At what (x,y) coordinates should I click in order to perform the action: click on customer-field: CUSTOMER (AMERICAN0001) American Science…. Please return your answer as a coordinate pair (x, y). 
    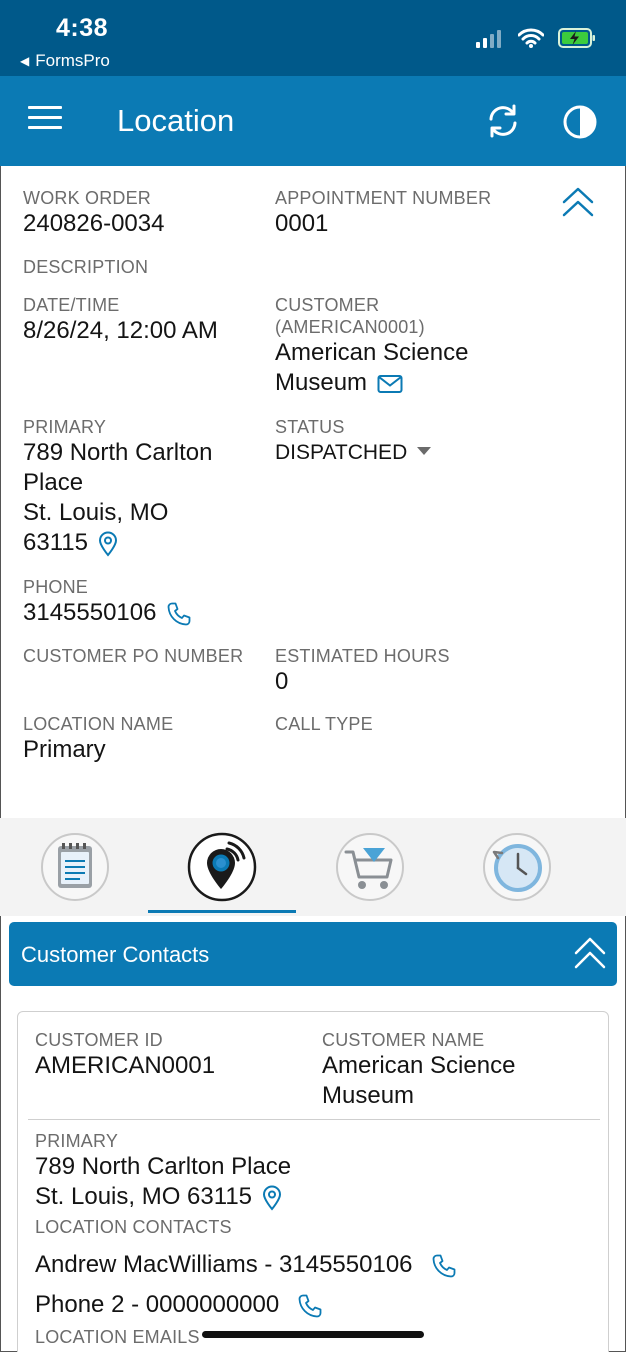
    Looking at the image, I should click on (371, 346).